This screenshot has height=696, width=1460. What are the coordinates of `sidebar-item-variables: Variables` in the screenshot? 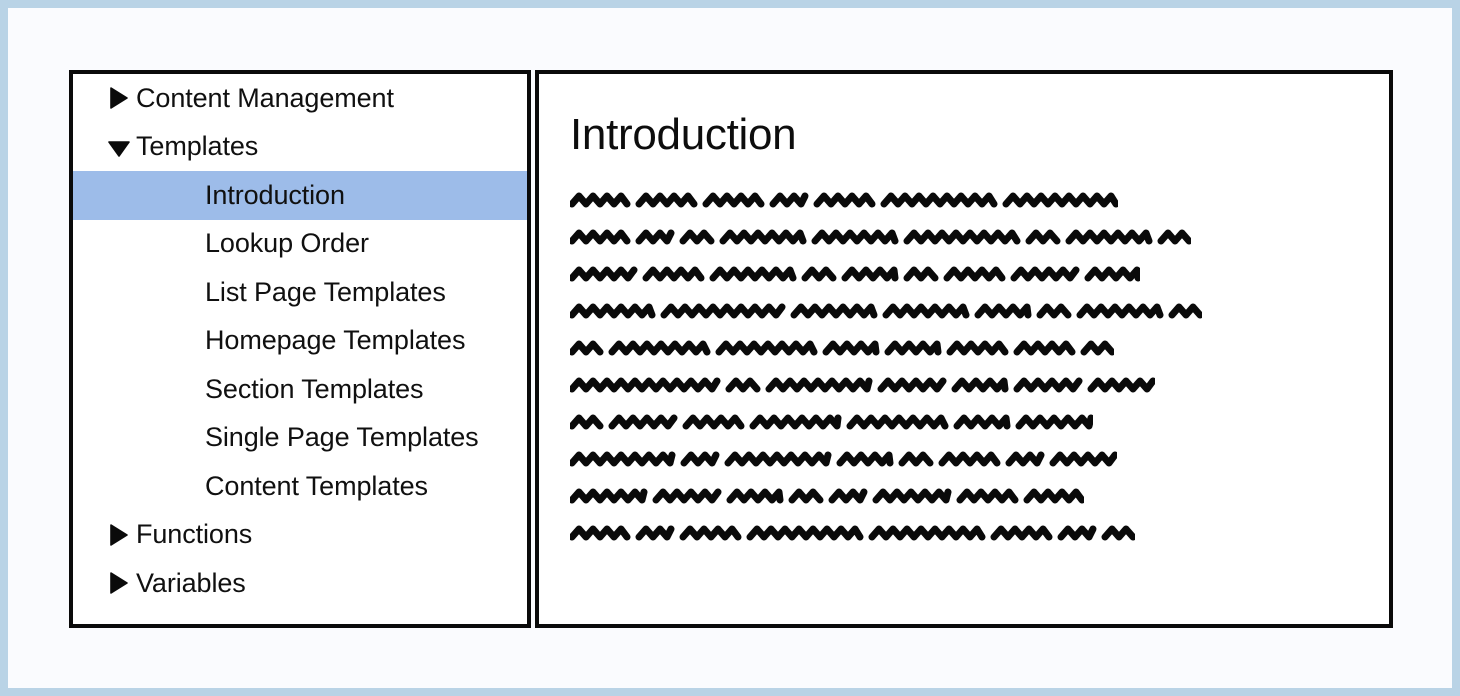 It's located at (300, 583).